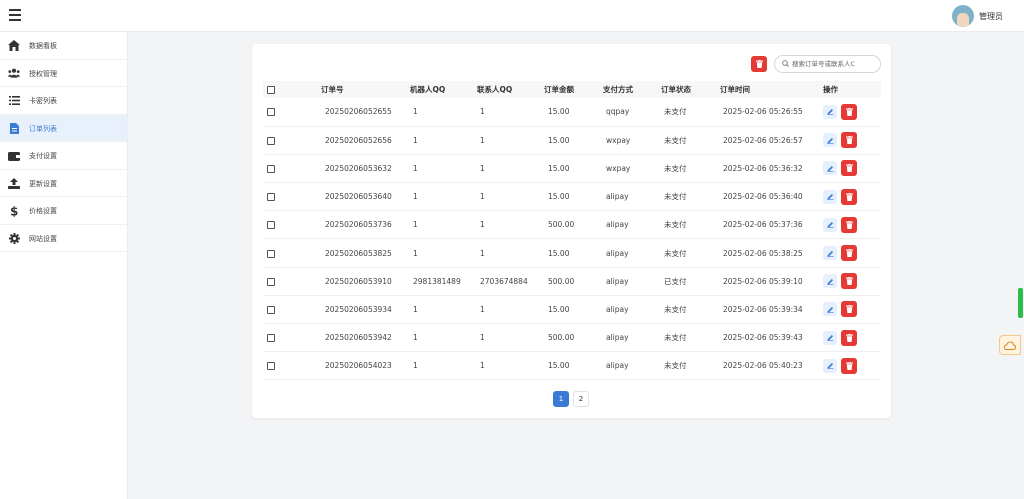  Describe the element at coordinates (14, 100) in the screenshot. I see `list-icon` at that location.